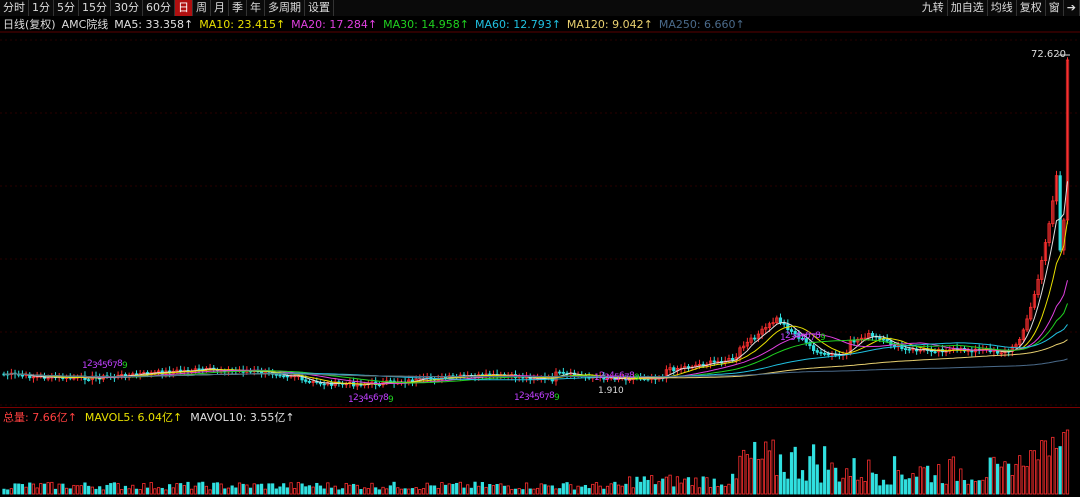  What do you see at coordinates (611, 391) in the screenshot?
I see `price-low-label: 1.910` at bounding box center [611, 391].